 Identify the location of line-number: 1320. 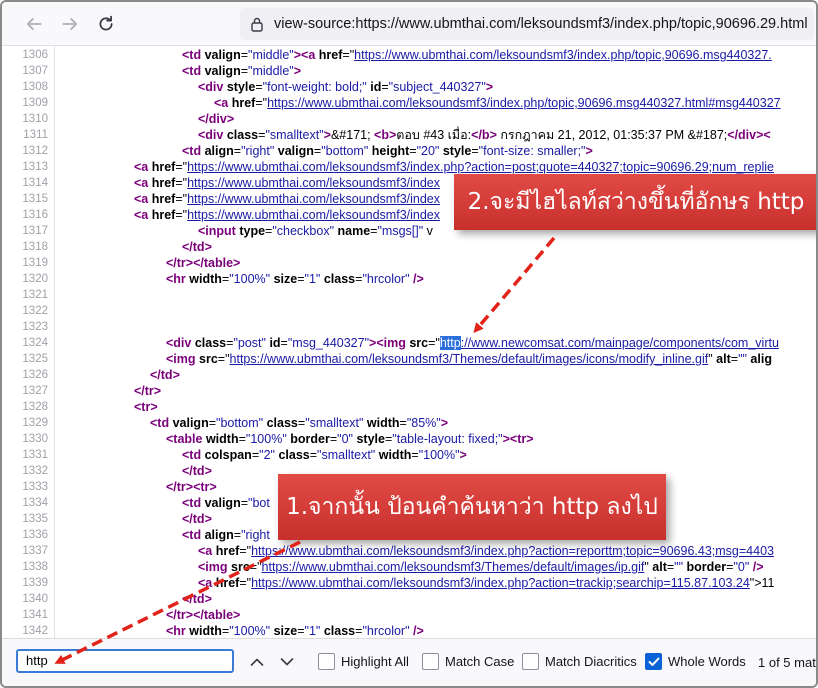
(35, 279).